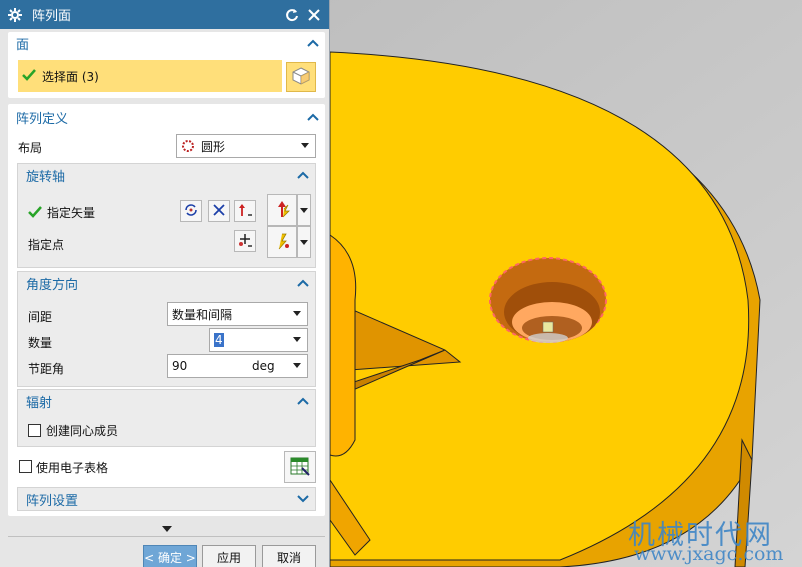 This screenshot has width=802, height=567. Describe the element at coordinates (52, 16) in the screenshot. I see `dialog-title: 阵列面` at that location.